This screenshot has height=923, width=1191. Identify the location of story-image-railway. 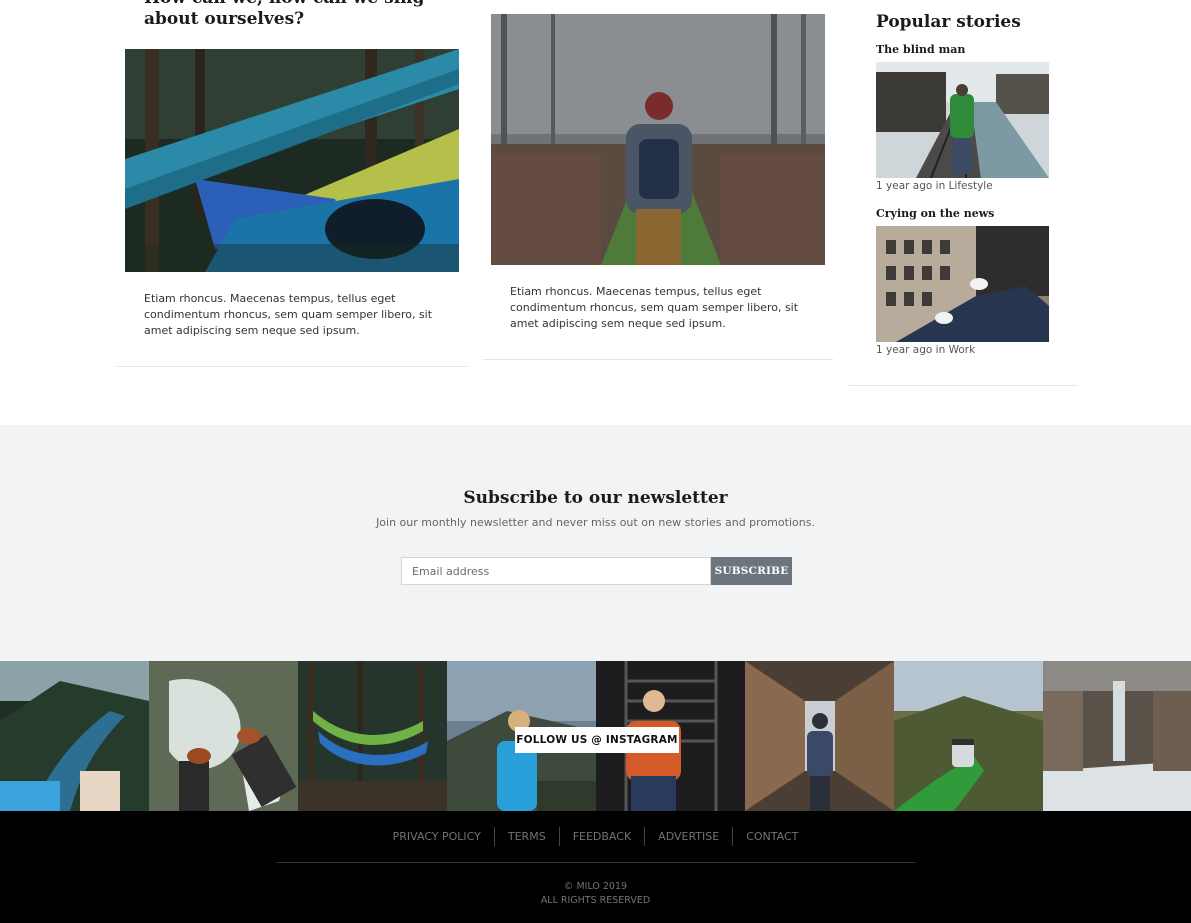
(962, 120).